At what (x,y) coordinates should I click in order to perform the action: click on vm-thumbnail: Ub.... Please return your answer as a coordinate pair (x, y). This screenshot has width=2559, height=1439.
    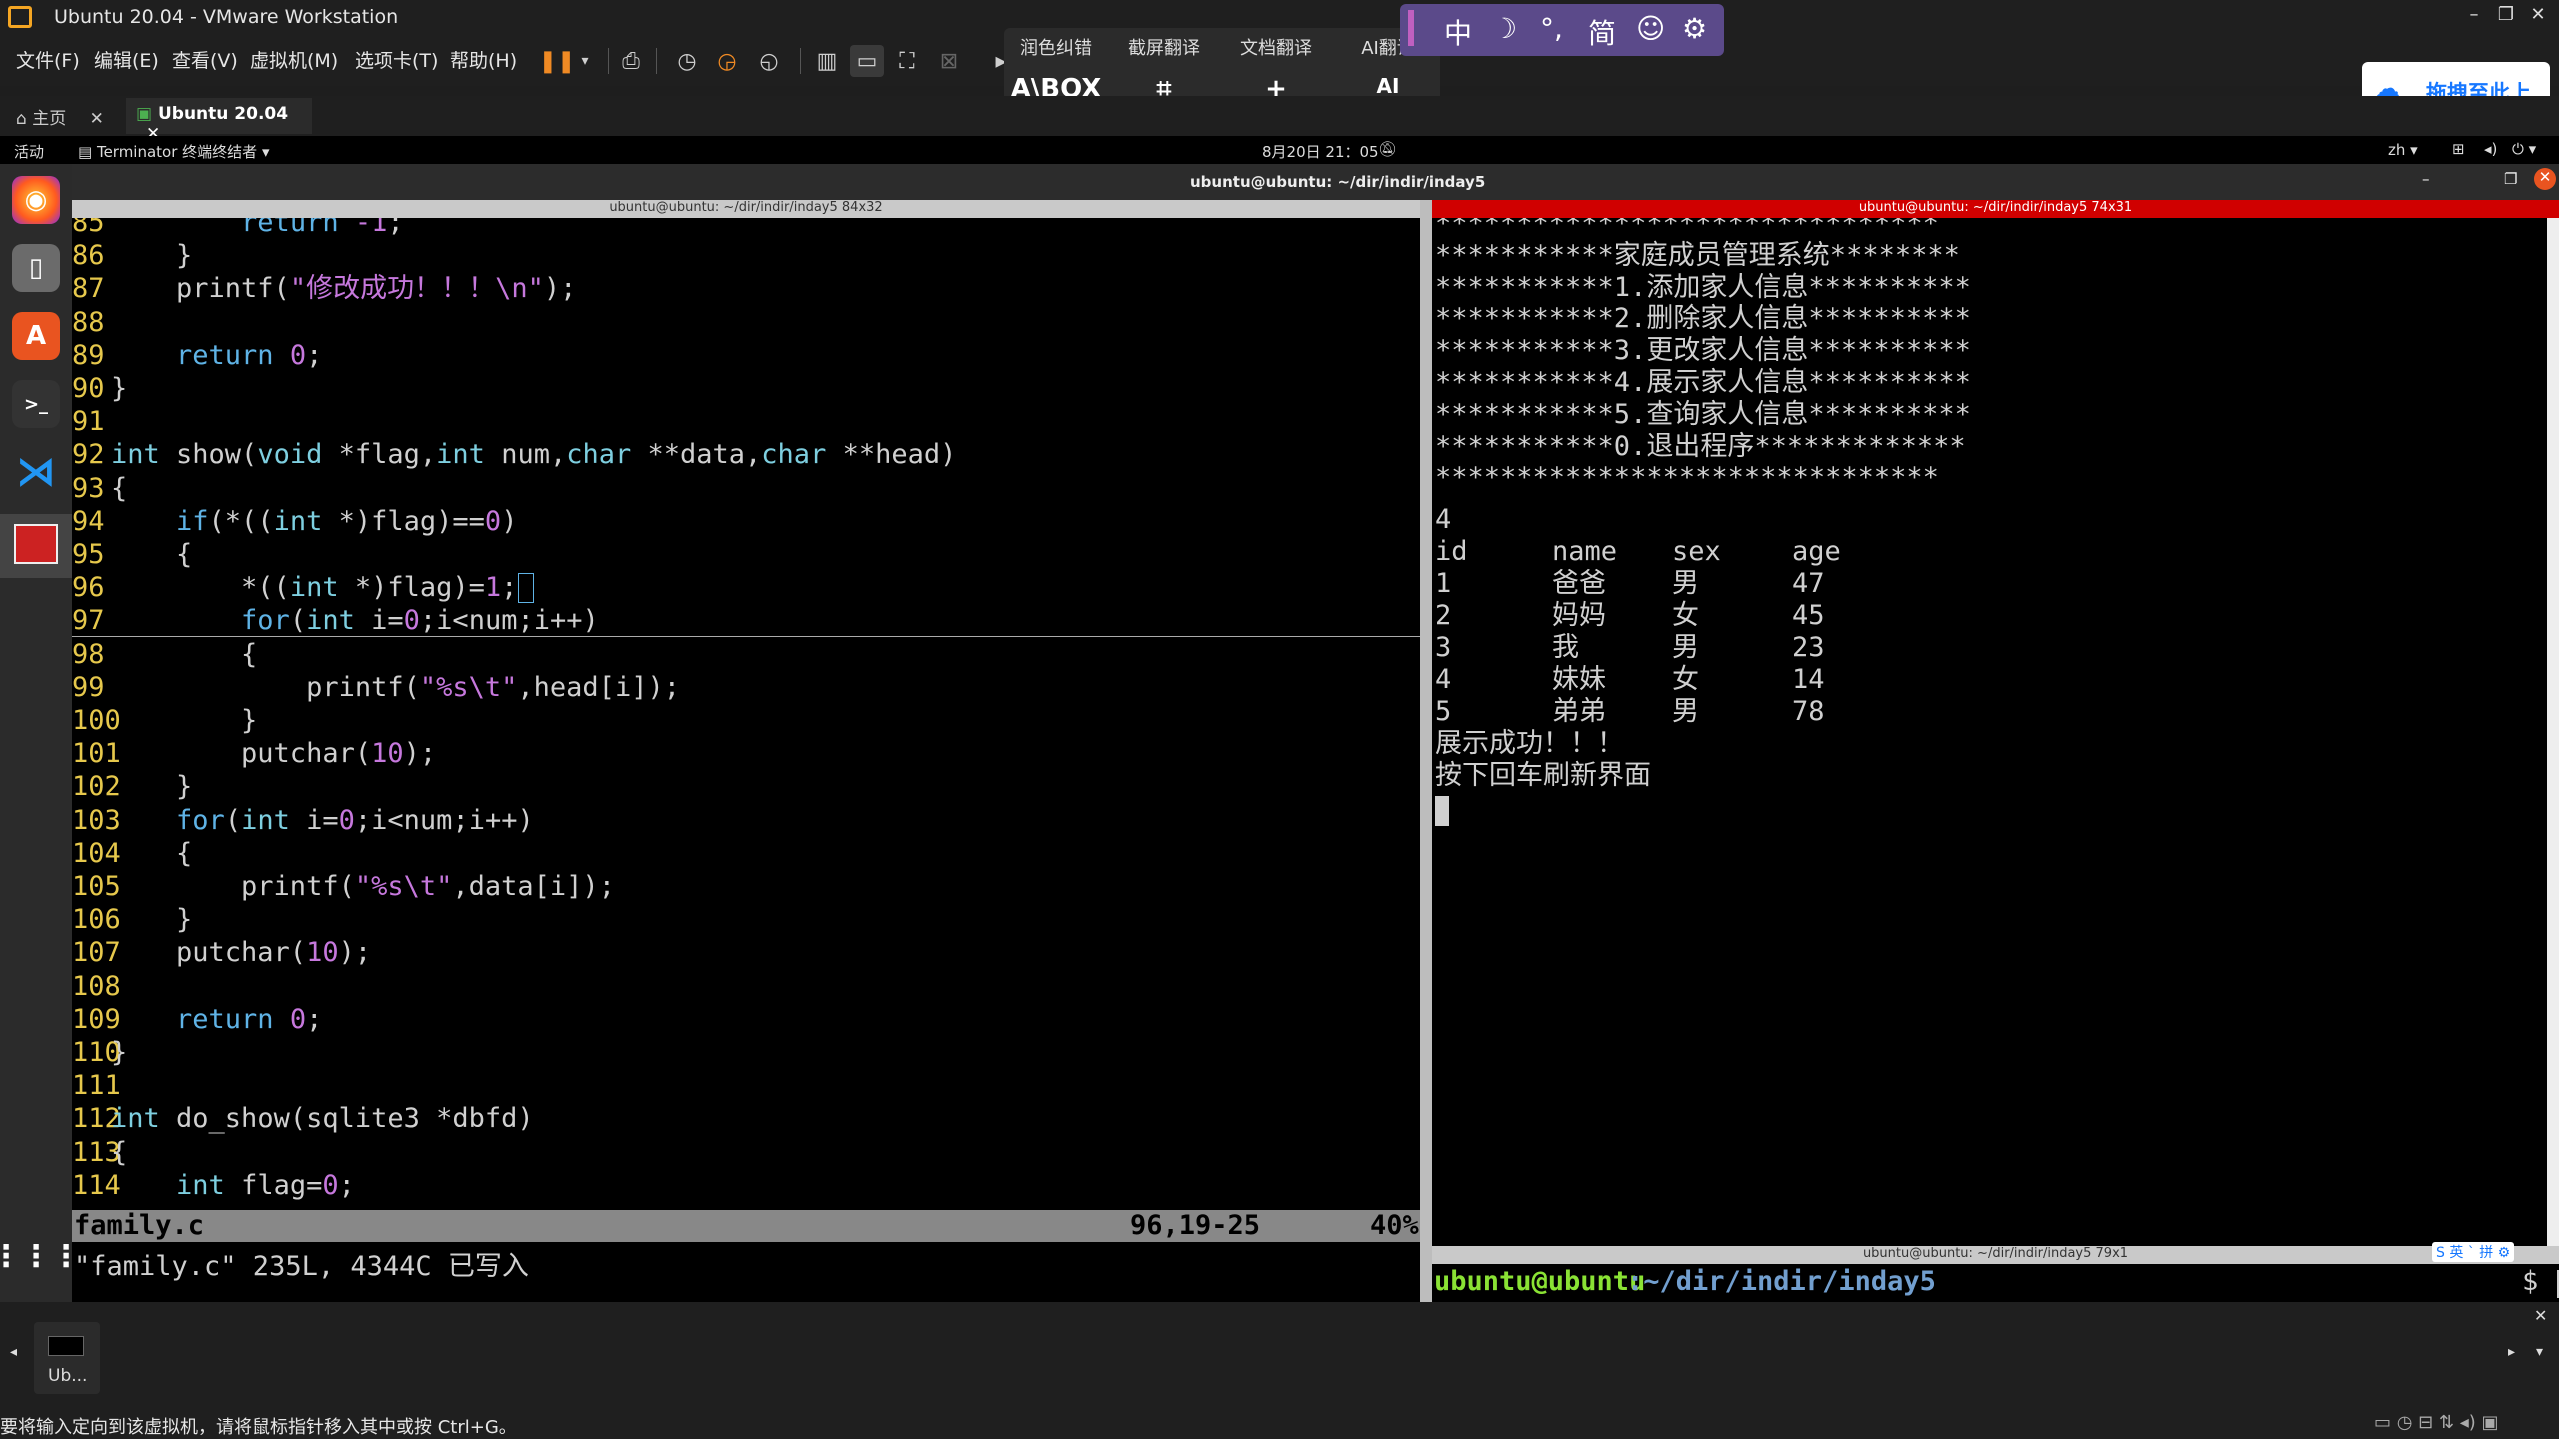
    Looking at the image, I should click on (67, 1358).